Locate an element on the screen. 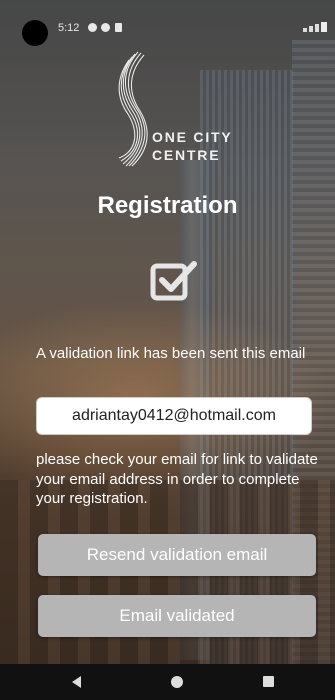 The image size is (335, 700). resend-validation-email-button: Resend validation email is located at coordinates (177, 555).